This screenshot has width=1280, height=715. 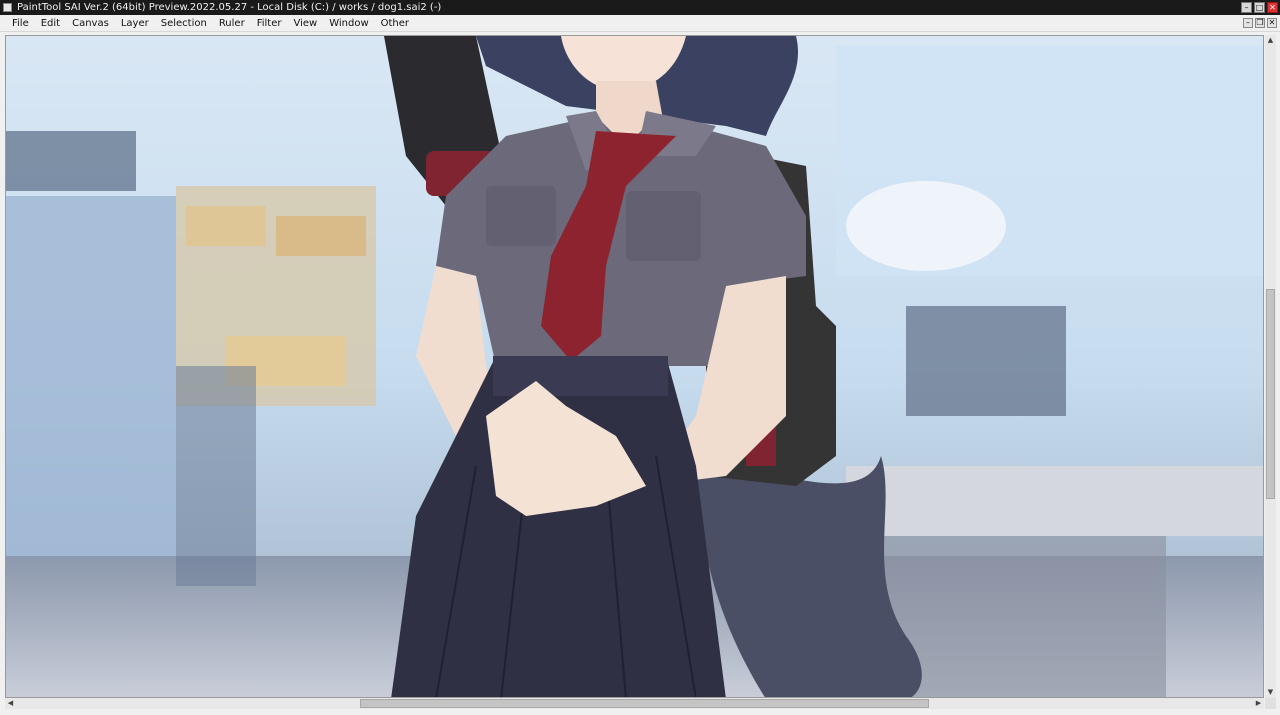 I want to click on minimize-button: –, so click(x=1246, y=7).